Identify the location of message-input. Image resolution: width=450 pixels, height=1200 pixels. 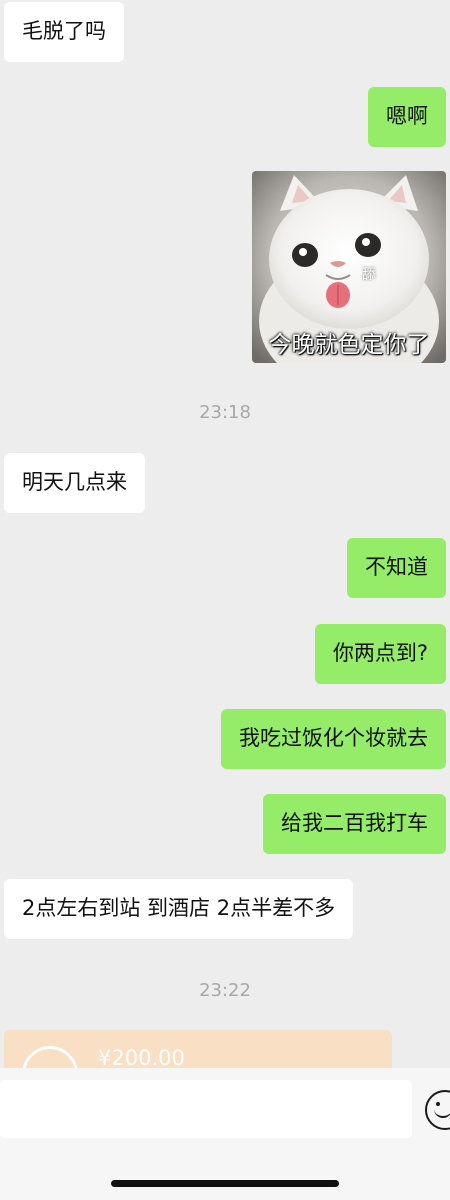
(206, 1109).